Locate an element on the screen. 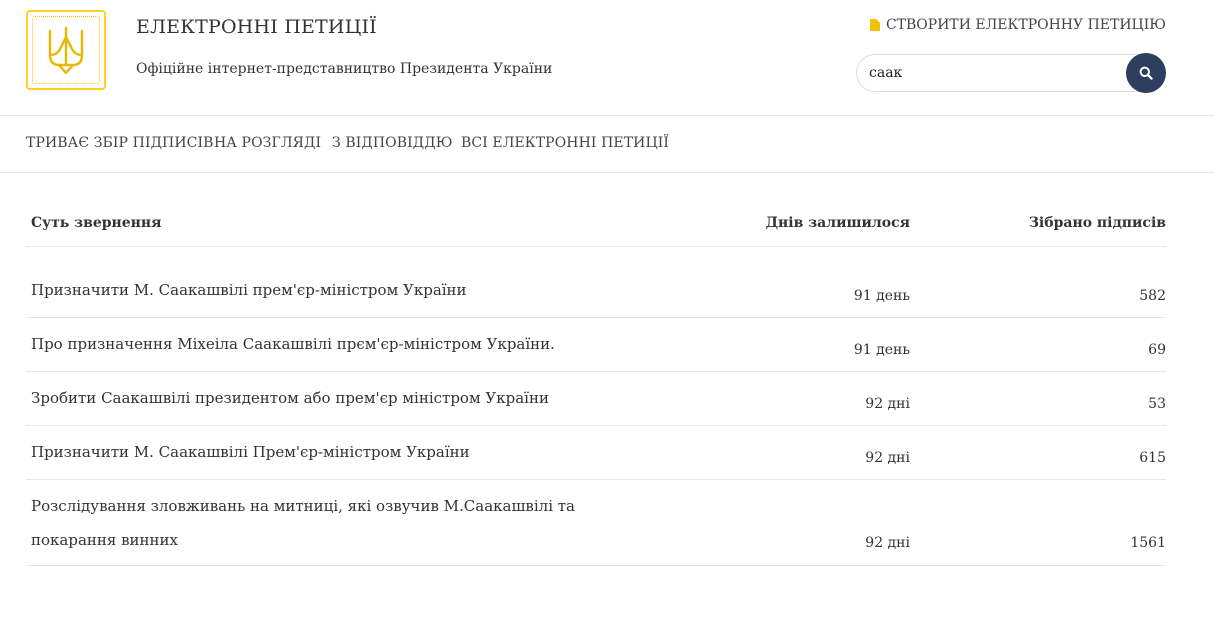 This screenshot has height=636, width=1214. nav-collecting-signatures: ТРИВАЄ ЗБІР ПІДПИСІВ is located at coordinates (120, 143).